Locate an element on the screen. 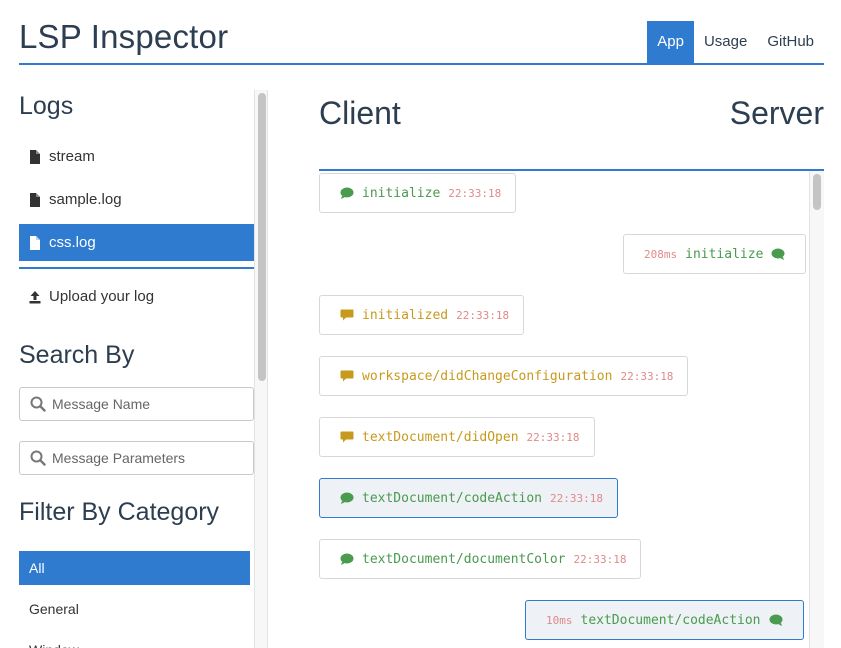 The width and height of the screenshot is (841, 648). category-general: General is located at coordinates (134, 609).